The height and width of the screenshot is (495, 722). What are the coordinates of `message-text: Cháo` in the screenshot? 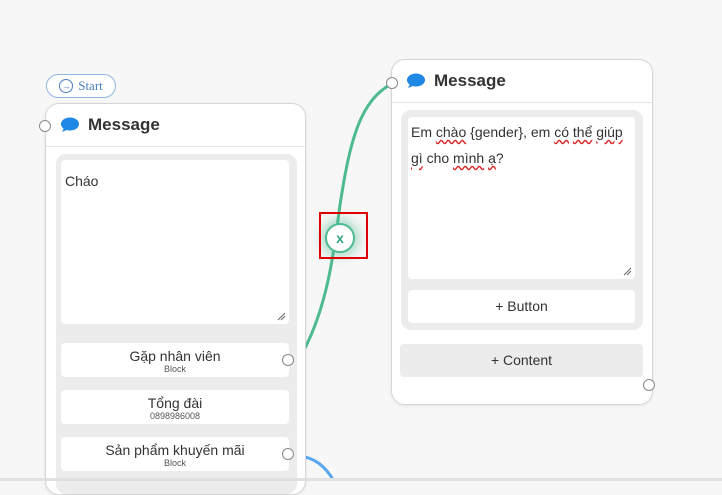 It's located at (82, 181).